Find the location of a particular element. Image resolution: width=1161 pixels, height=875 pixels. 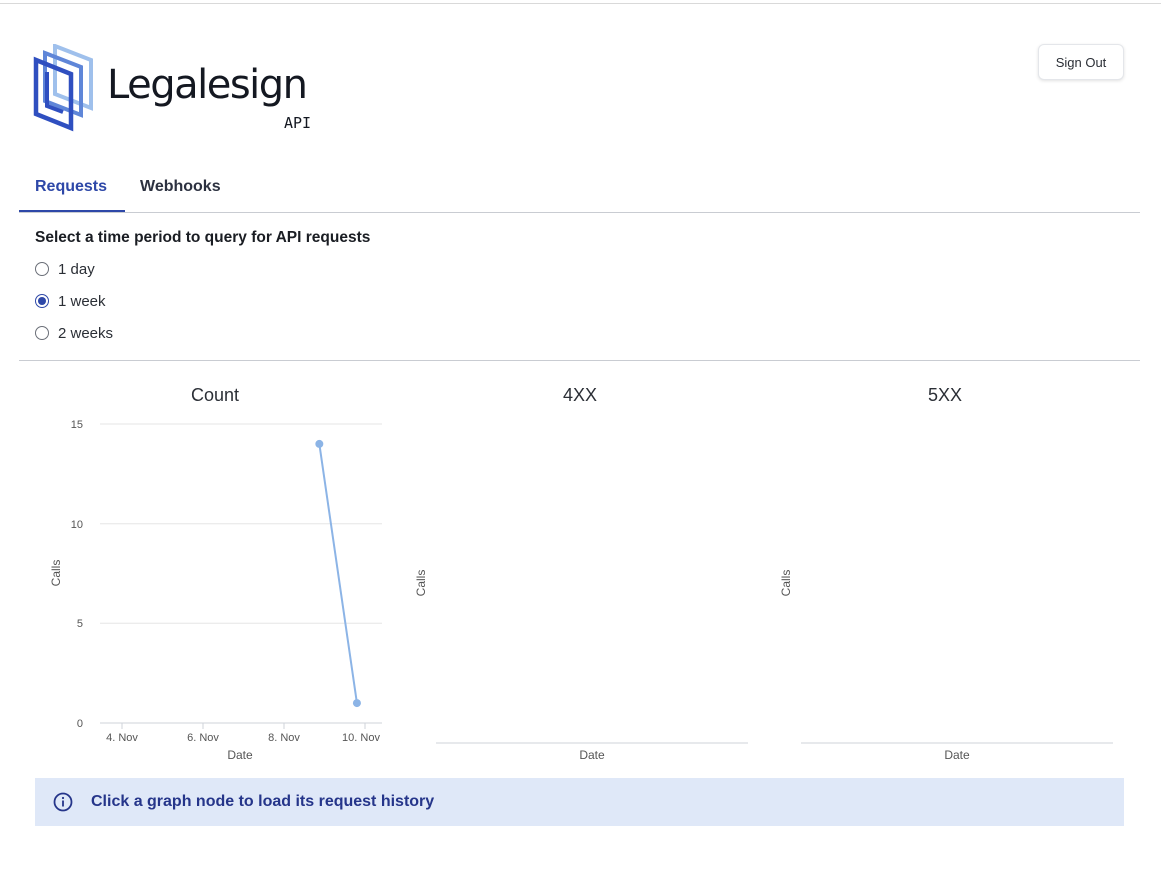

radio-option-1-day: 1 day is located at coordinates (65, 269).